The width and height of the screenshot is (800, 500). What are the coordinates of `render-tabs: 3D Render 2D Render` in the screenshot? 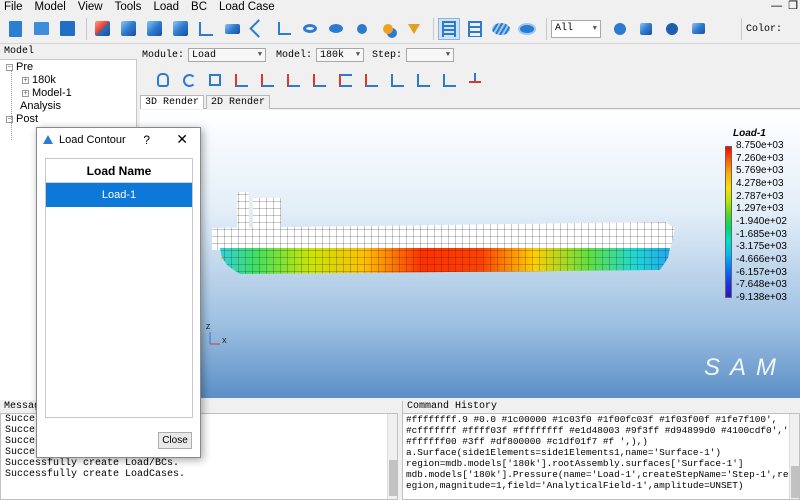 It's located at (470, 102).